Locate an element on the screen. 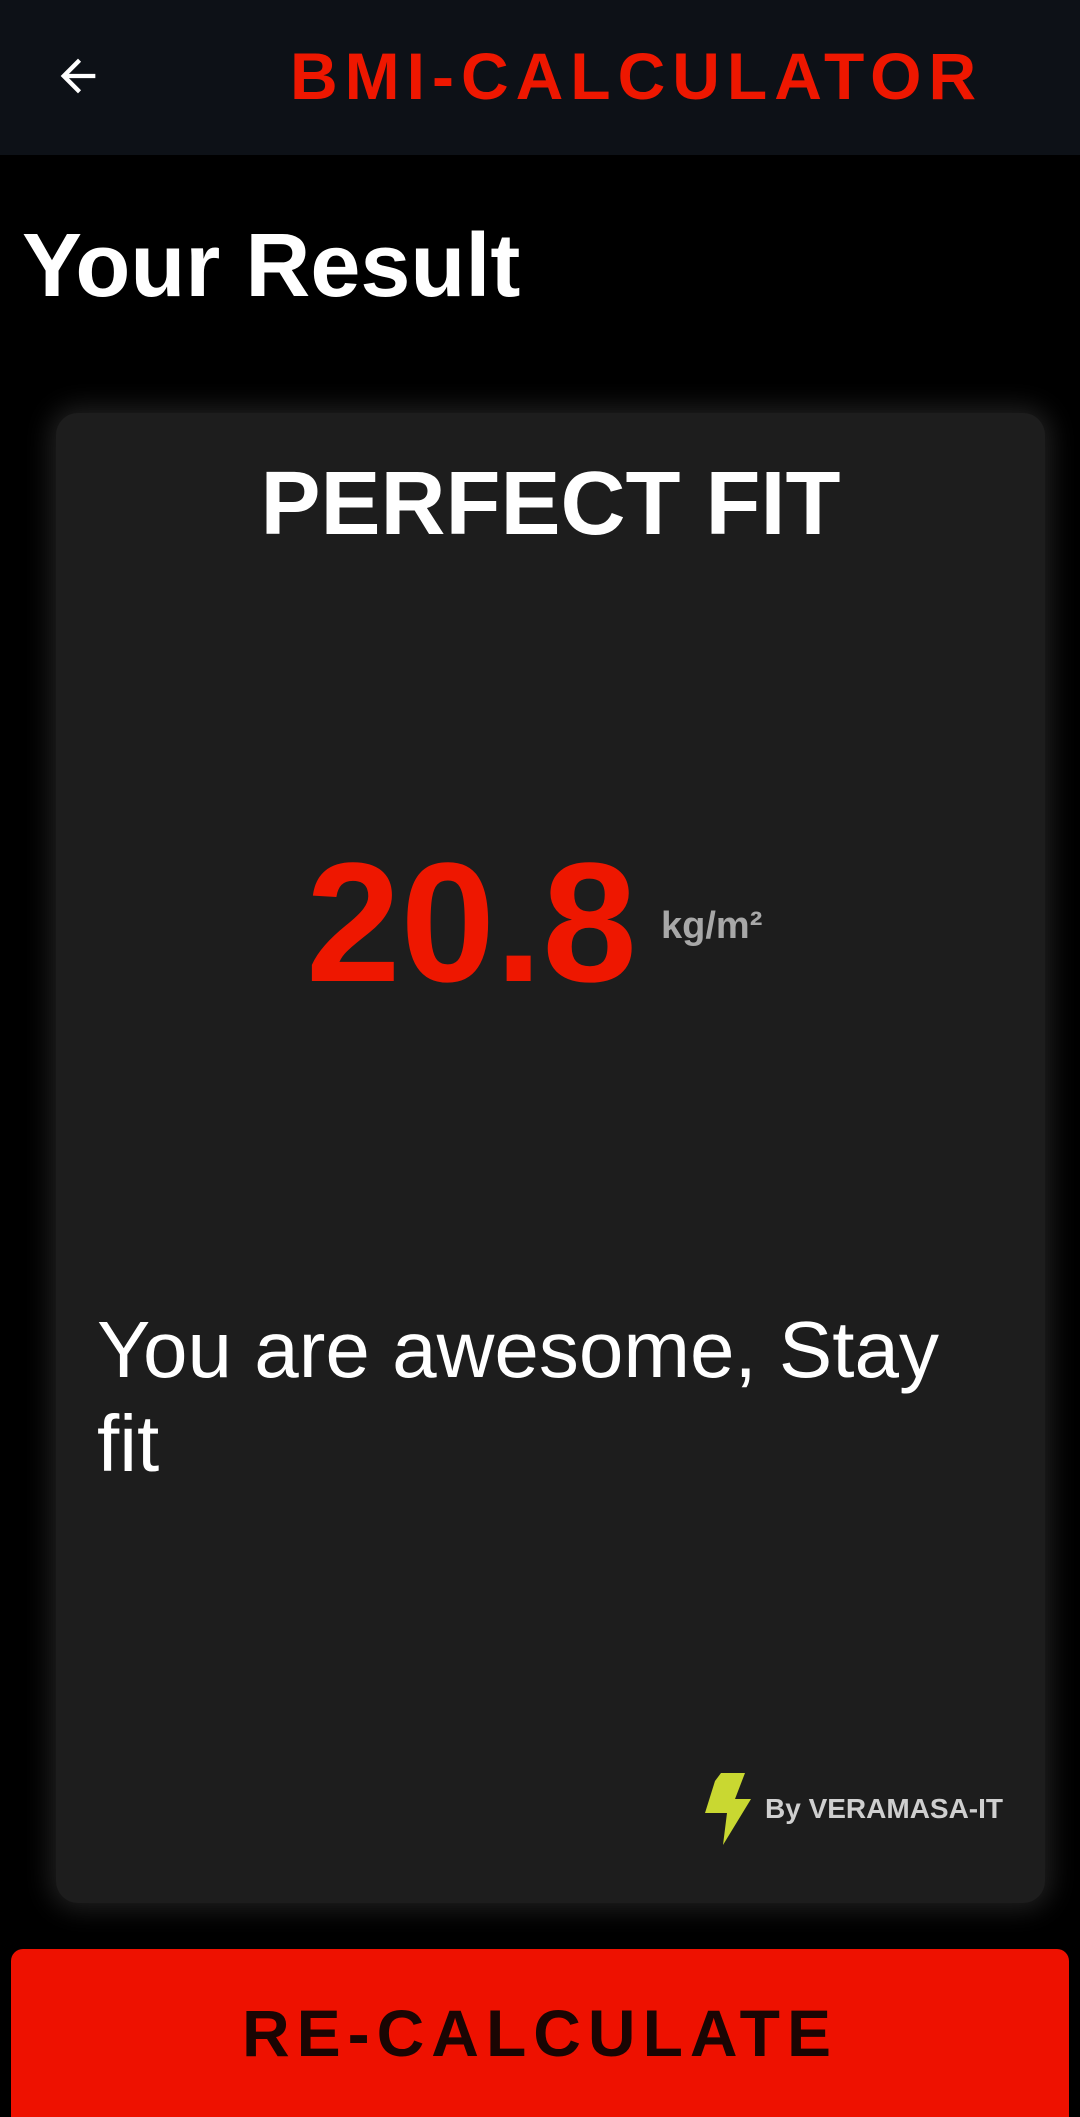  app-bar: BMI-CALCULATOR is located at coordinates (540, 77).